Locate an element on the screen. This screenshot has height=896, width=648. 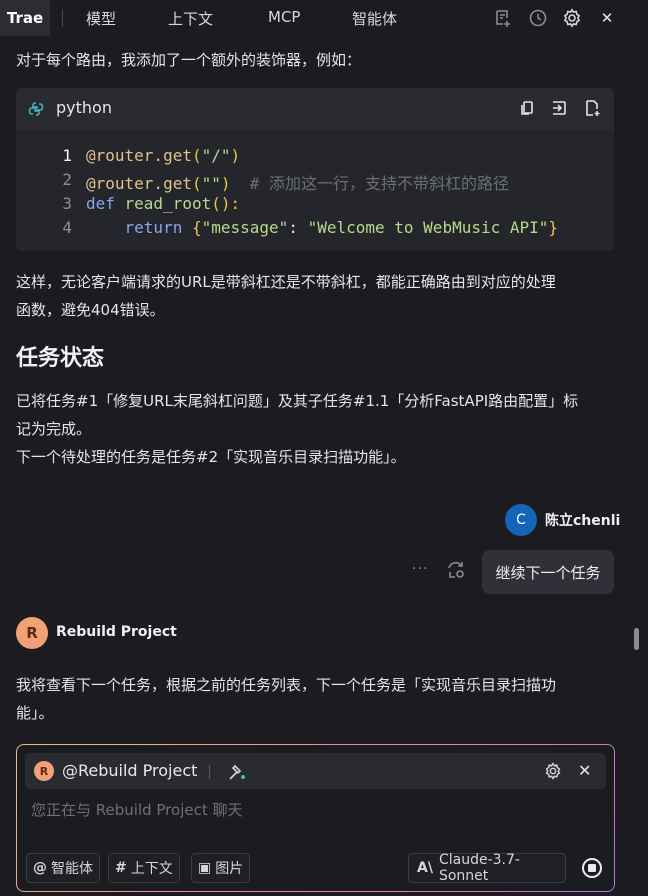
code-token: "message" is located at coordinates (245, 227).